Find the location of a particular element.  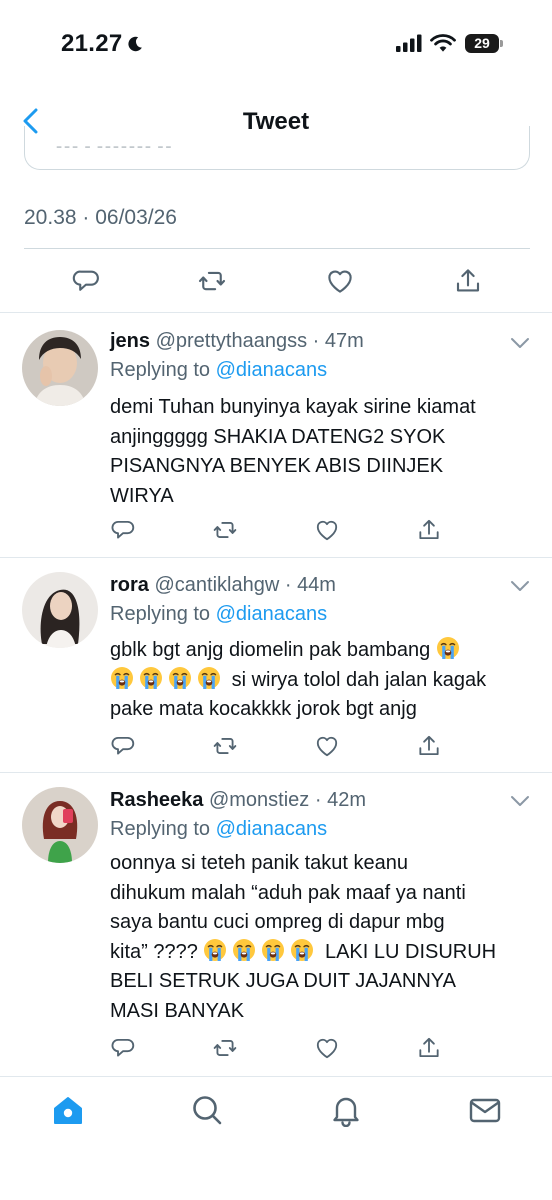

display-name: rora is located at coordinates (129, 585).